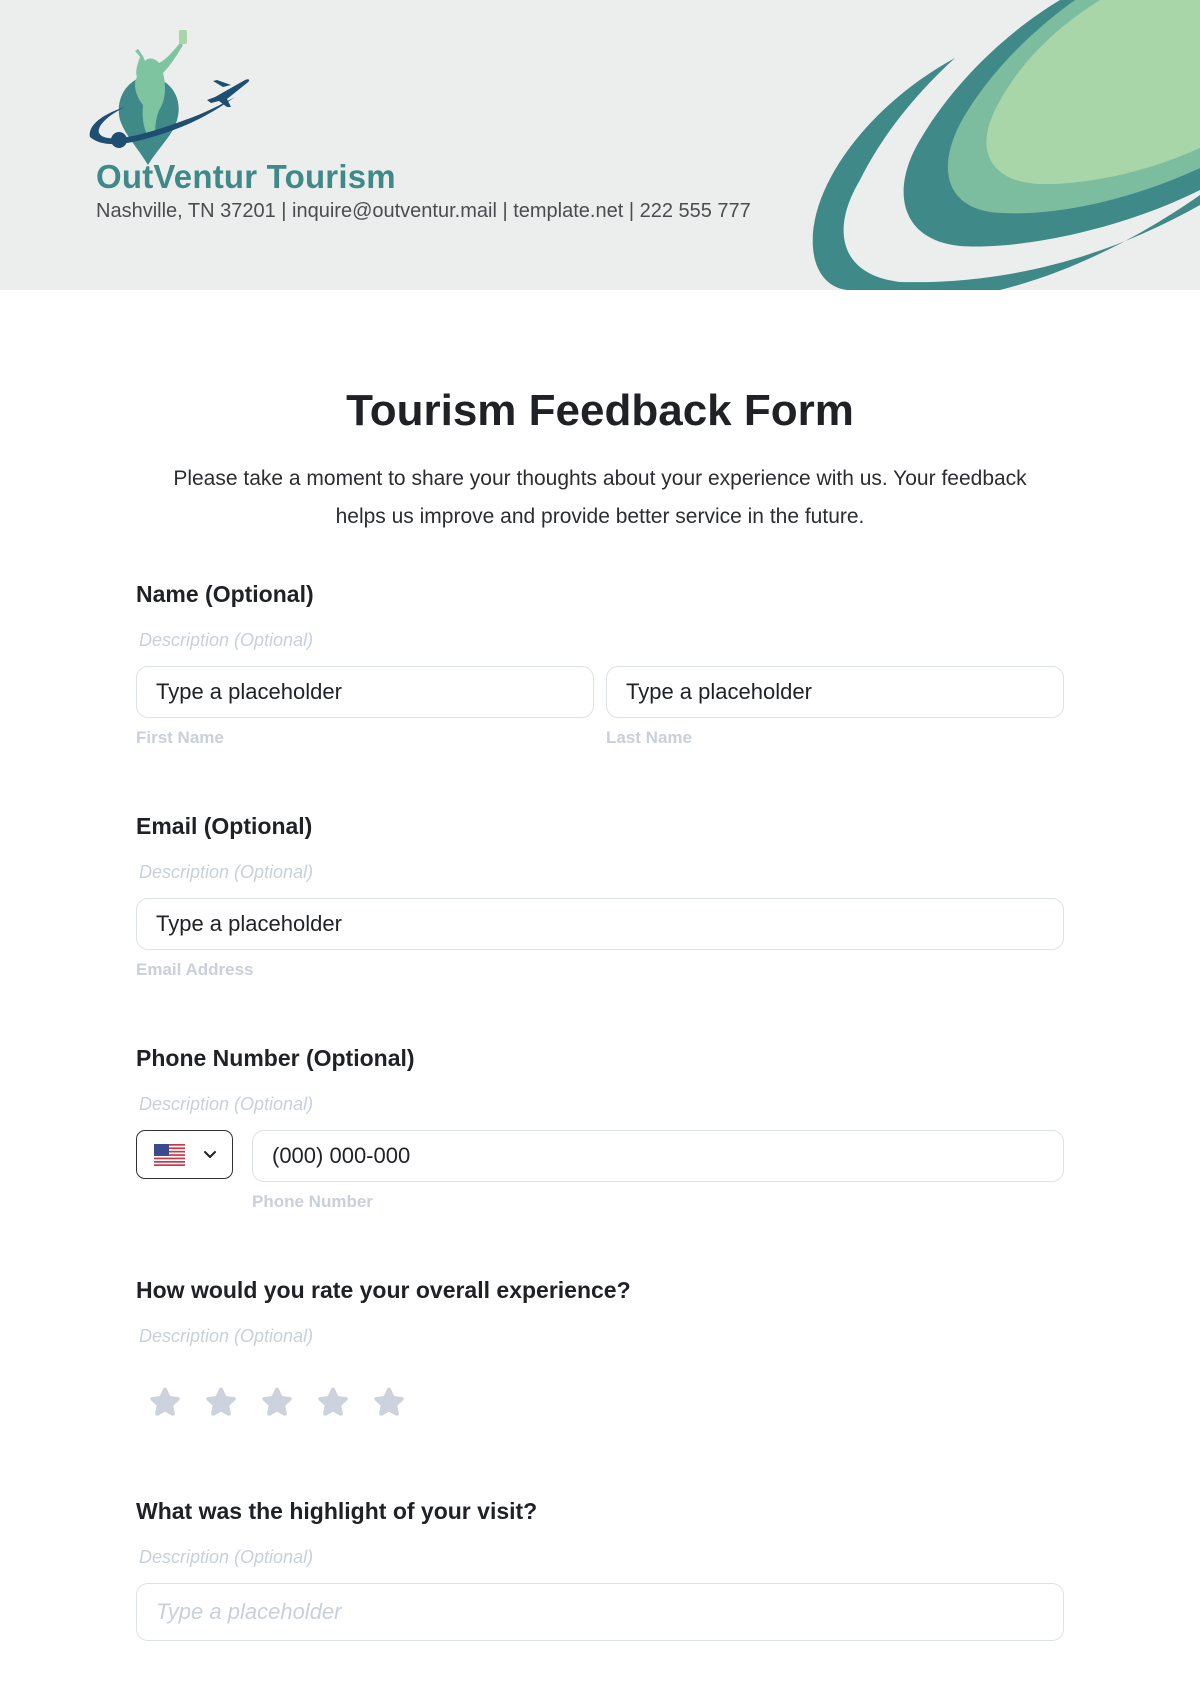 This screenshot has height=1700, width=1200. What do you see at coordinates (224, 826) in the screenshot?
I see `question-label-email: Email (Optional)` at bounding box center [224, 826].